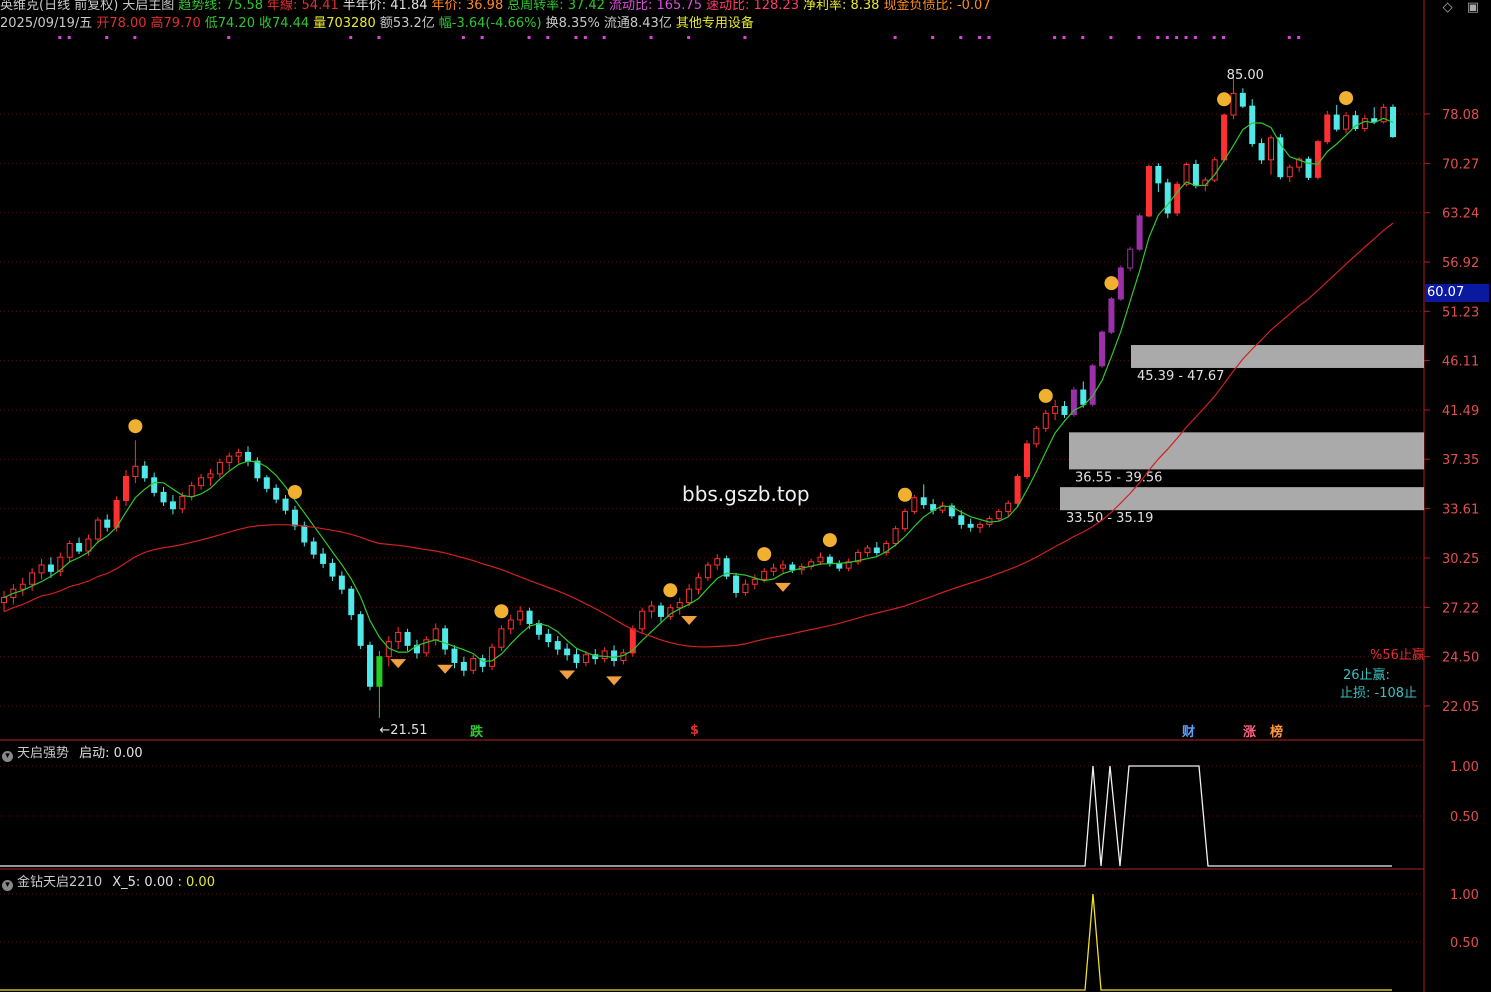 The height and width of the screenshot is (992, 1491). What do you see at coordinates (1460, 411) in the screenshot?
I see `y-tick-label: 41.49` at bounding box center [1460, 411].